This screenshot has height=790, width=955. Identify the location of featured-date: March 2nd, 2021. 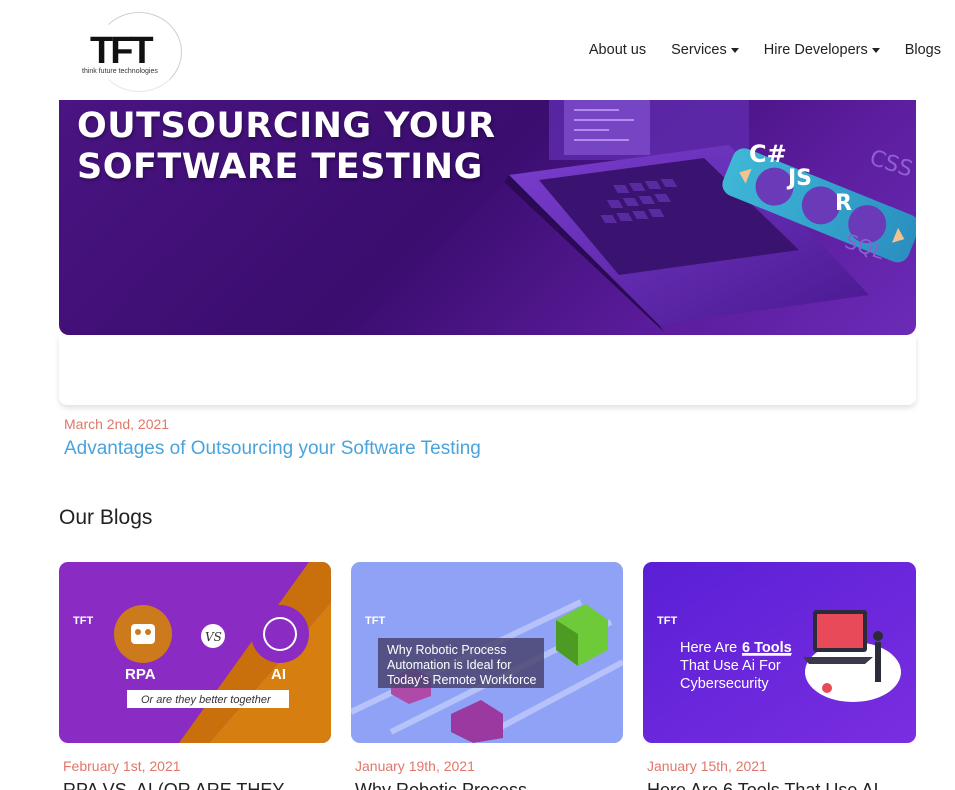
(117, 424).